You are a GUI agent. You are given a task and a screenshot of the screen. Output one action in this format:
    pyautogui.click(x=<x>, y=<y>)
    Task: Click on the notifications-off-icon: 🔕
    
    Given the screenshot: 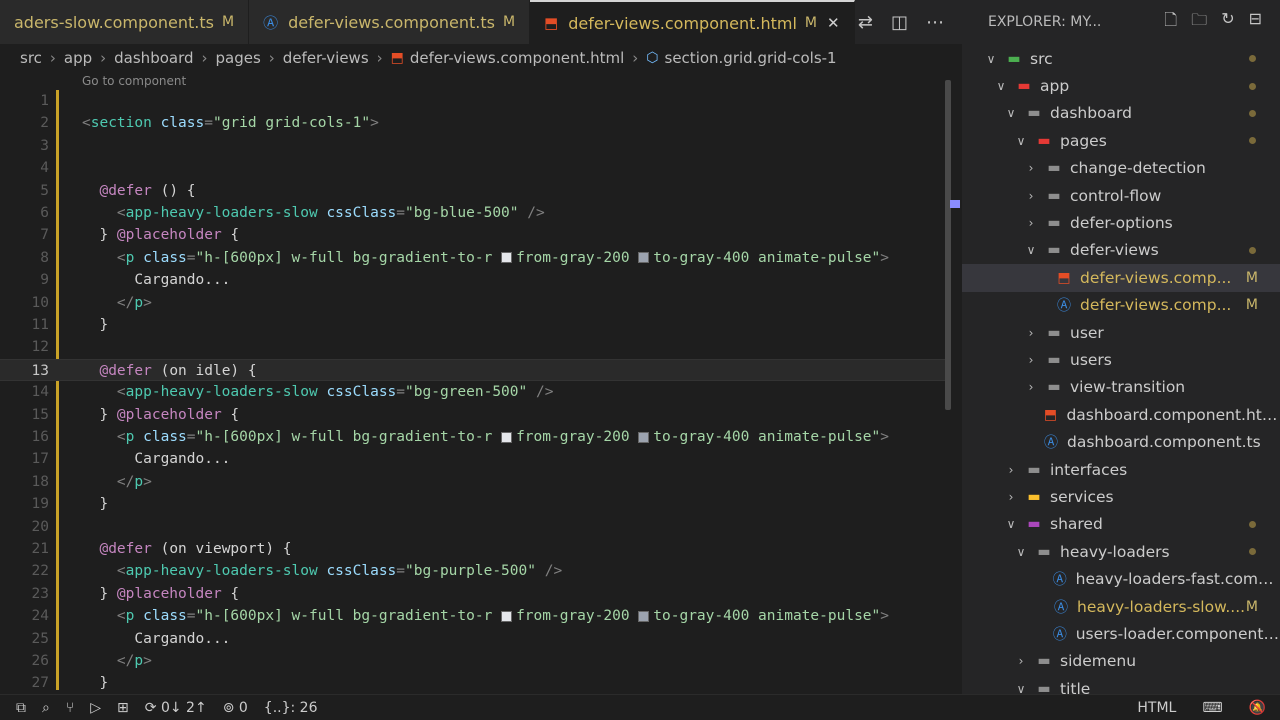 What is the action you would take?
    pyautogui.click(x=1257, y=708)
    